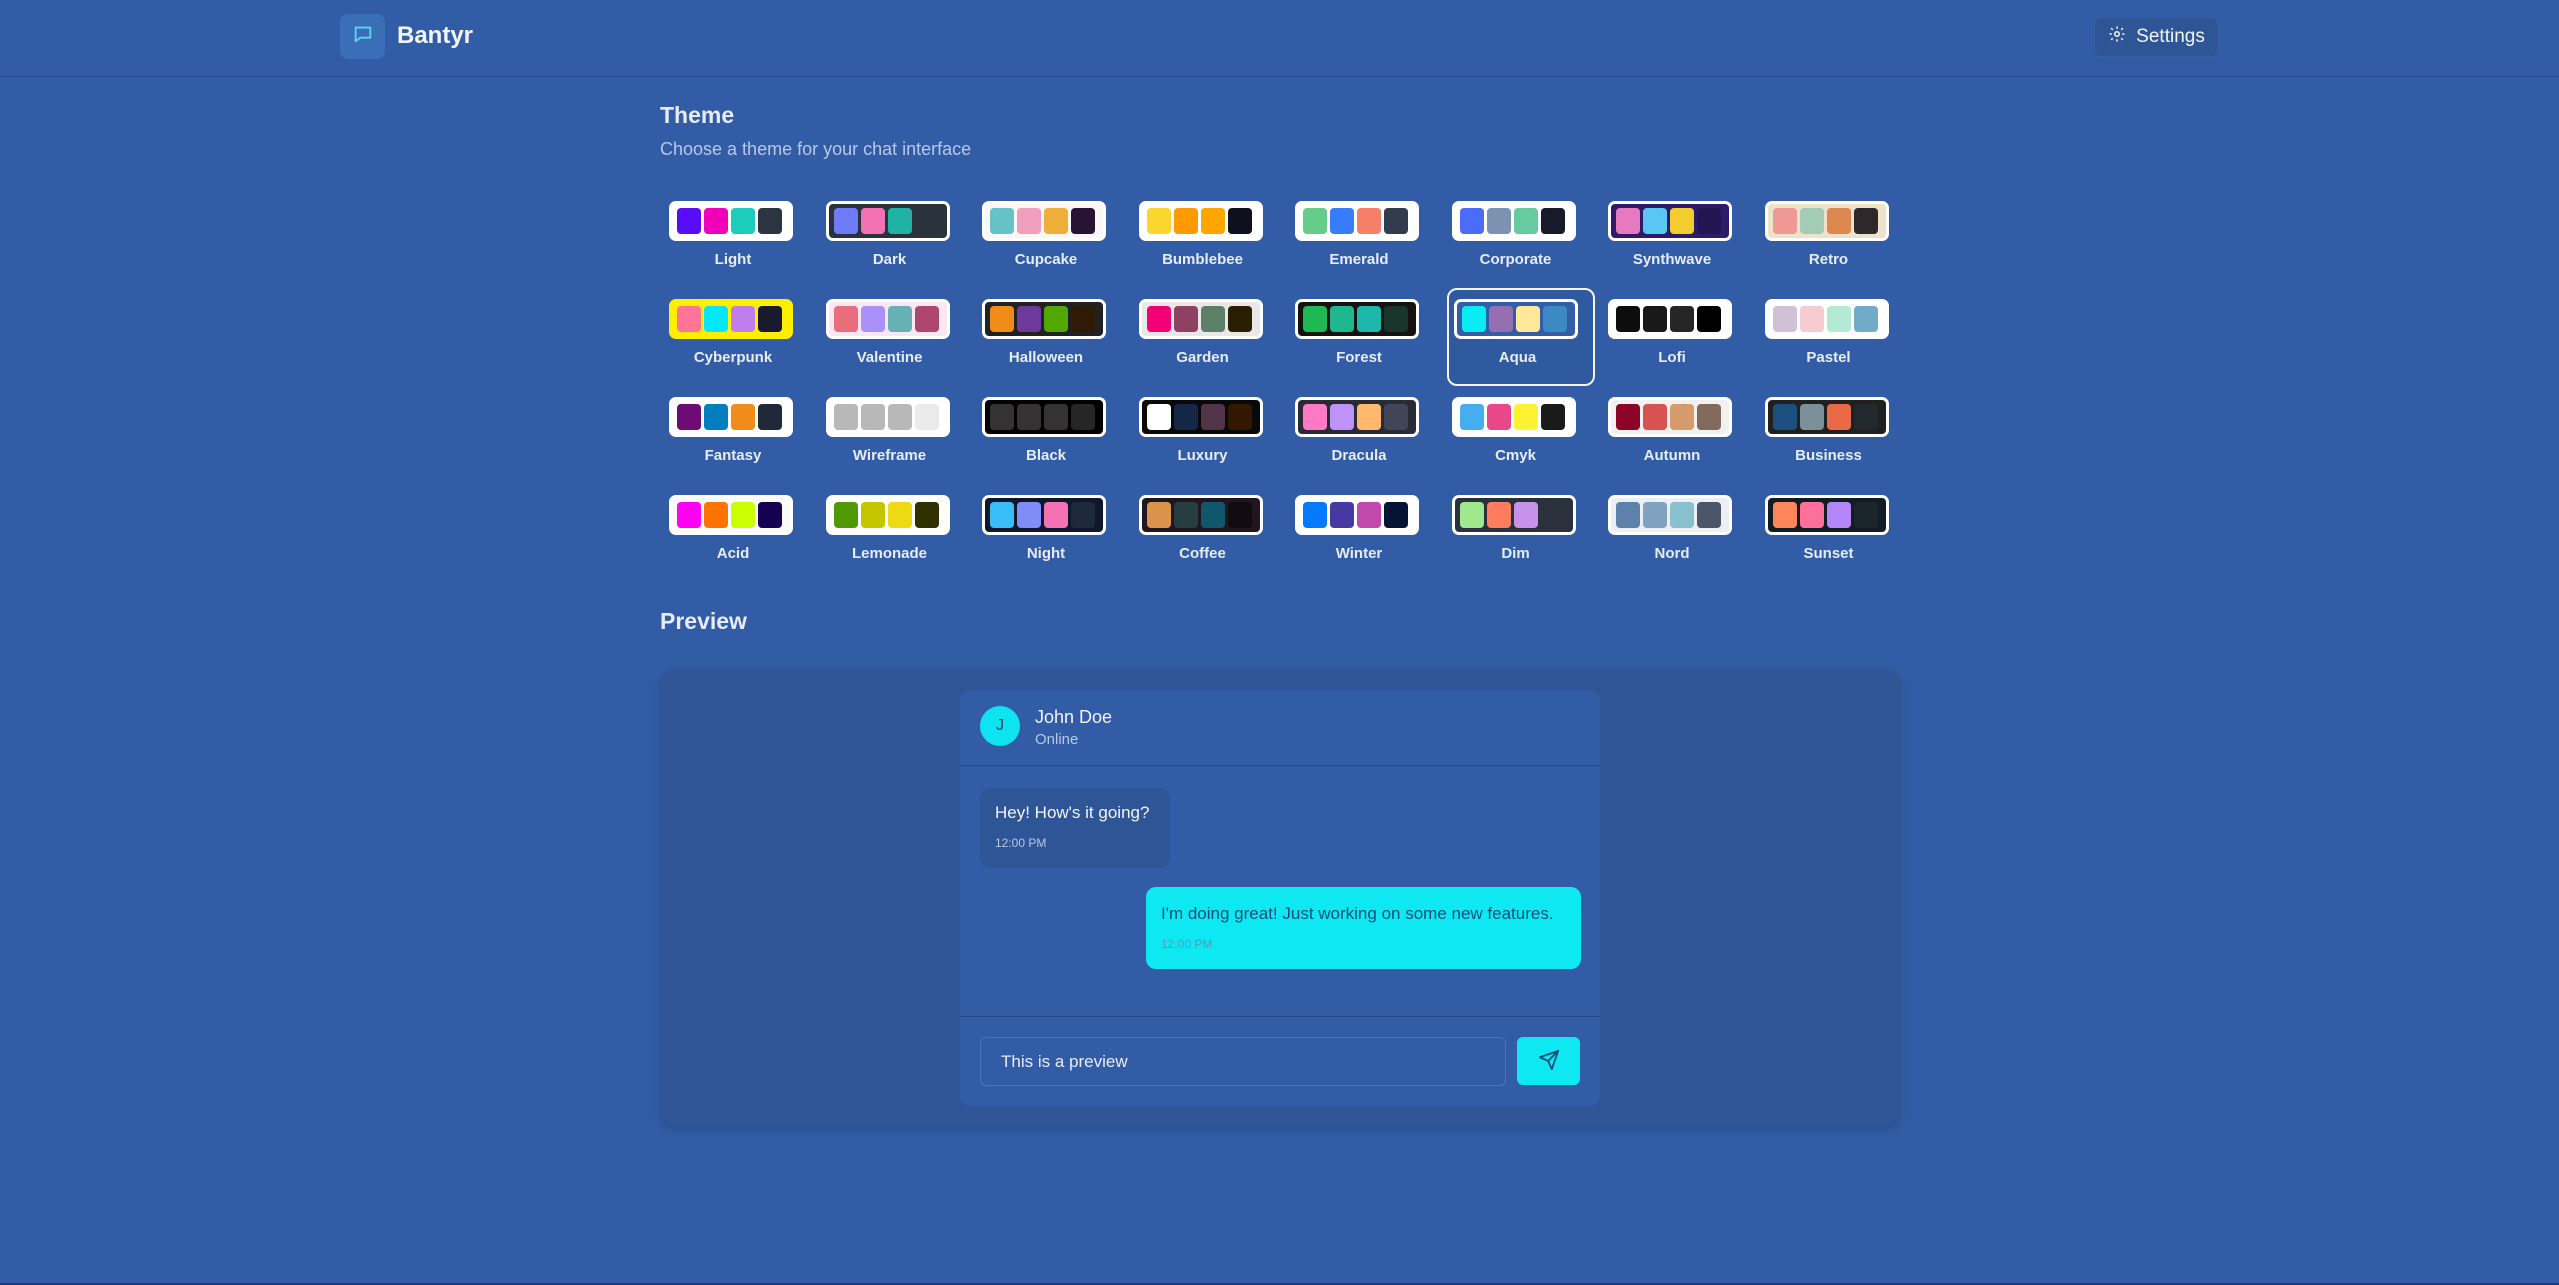 The width and height of the screenshot is (2559, 1285). I want to click on theme-option-bumblebee: Bumblebee, so click(1208, 242).